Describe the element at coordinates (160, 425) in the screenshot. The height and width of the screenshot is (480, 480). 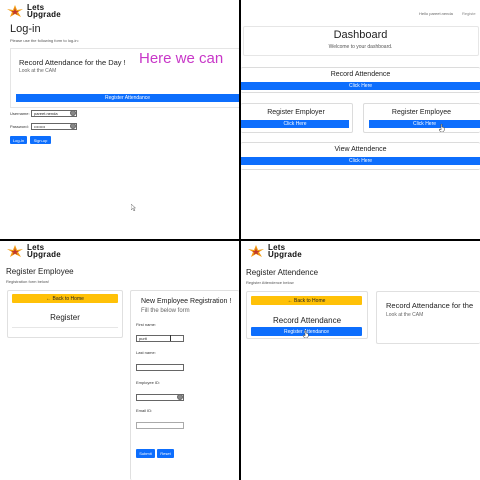
I see `email-input` at that location.